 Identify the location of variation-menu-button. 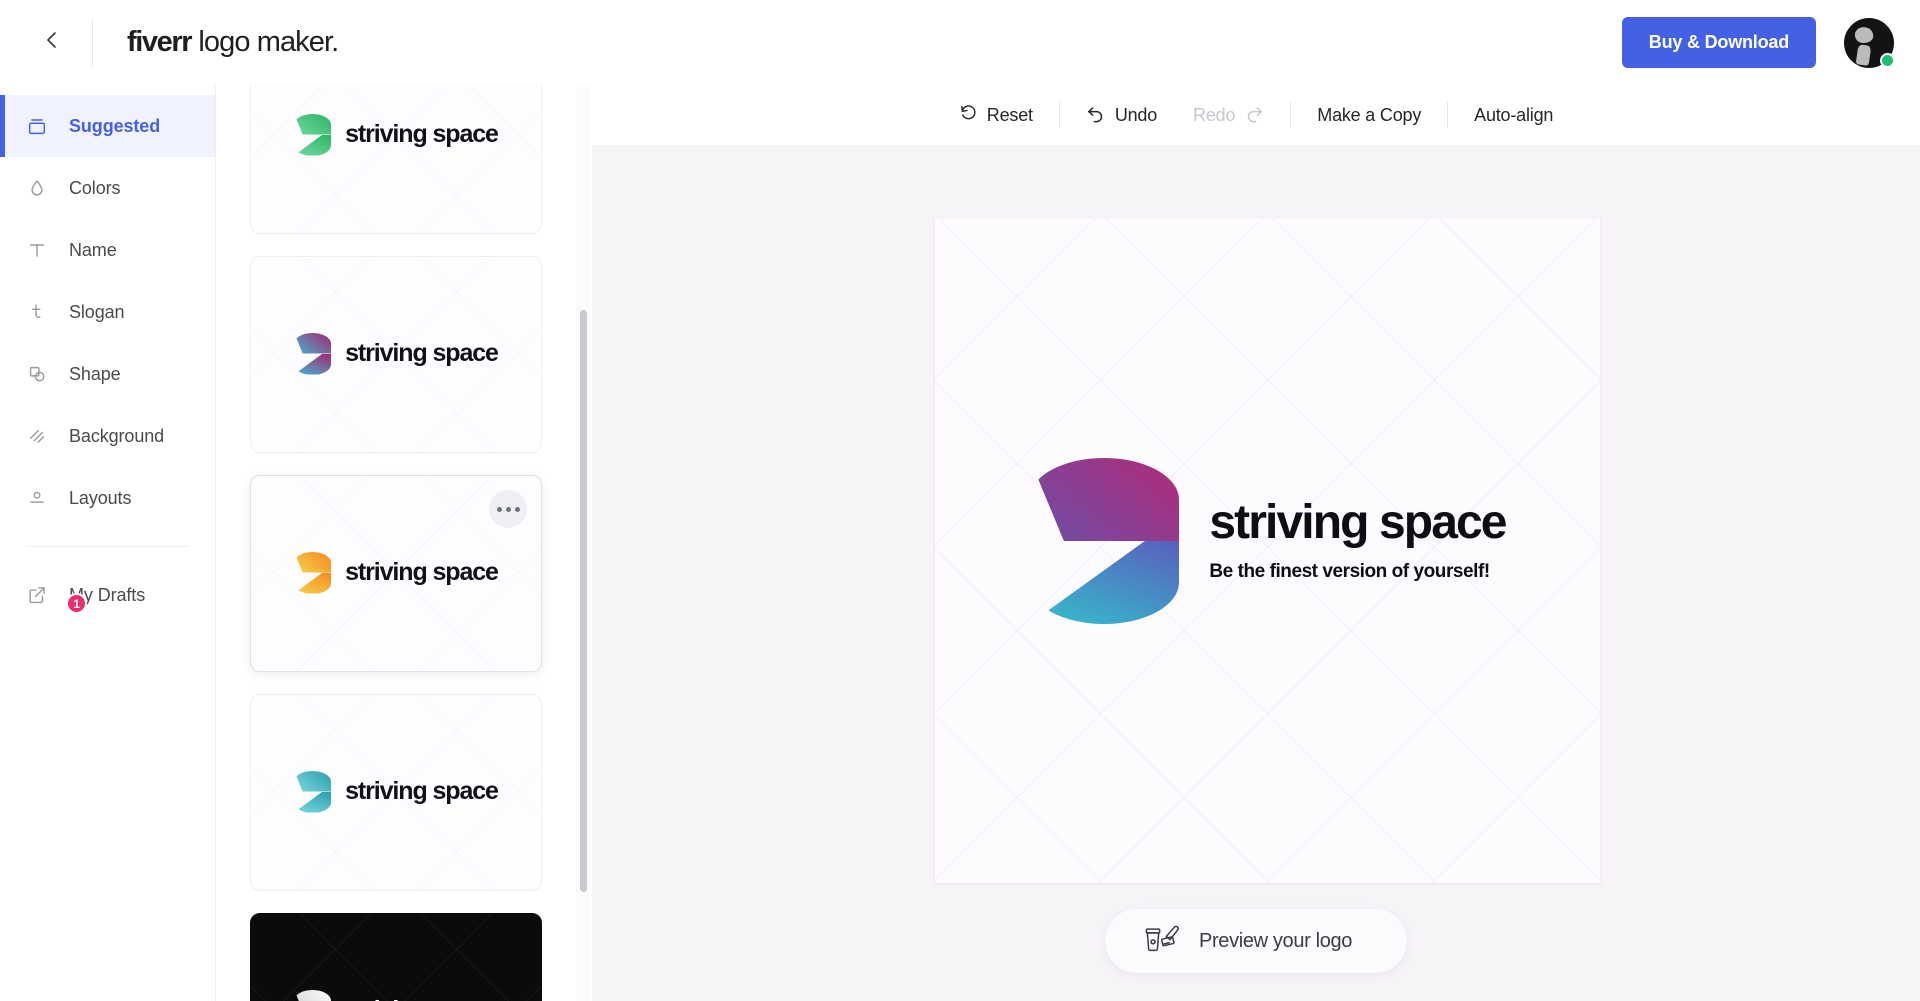
(508, 509).